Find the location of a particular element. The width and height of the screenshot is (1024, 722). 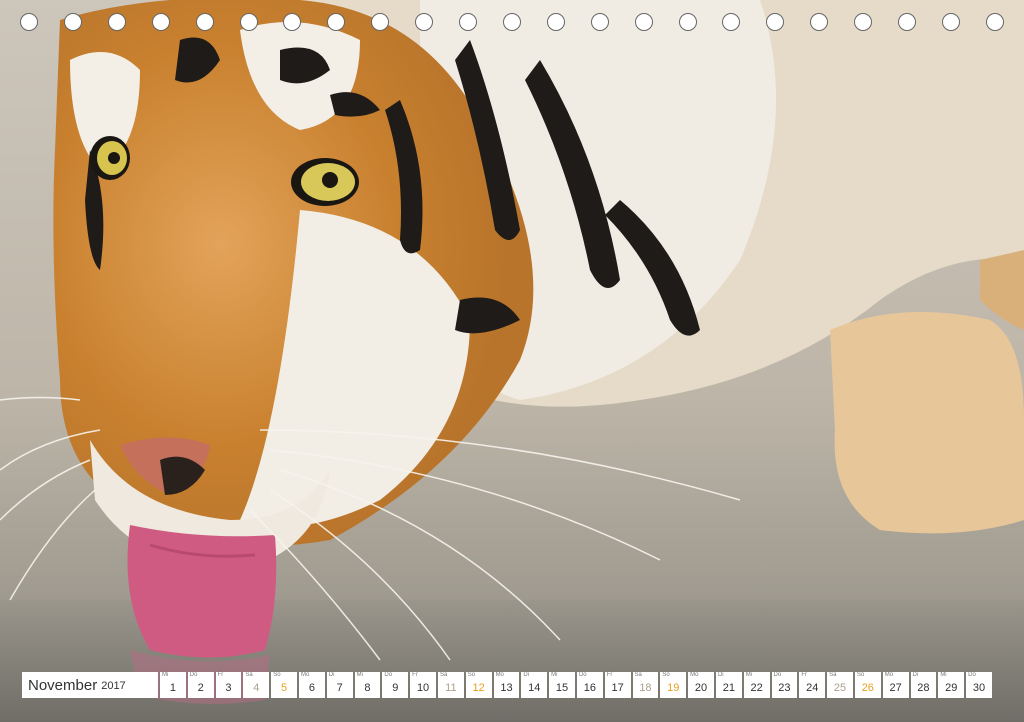

month-year: 2017 is located at coordinates (113, 686).